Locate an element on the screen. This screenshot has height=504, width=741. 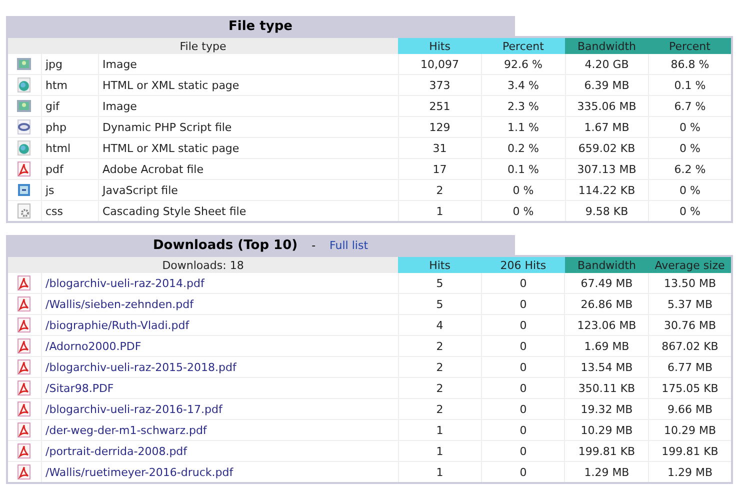
table-cell: 1.29 MB is located at coordinates (606, 472).